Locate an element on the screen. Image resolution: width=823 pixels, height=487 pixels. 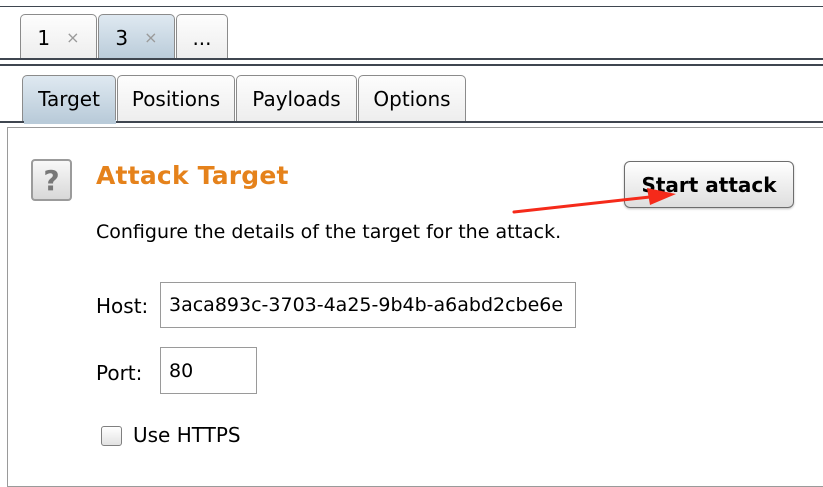
help-icon: ? is located at coordinates (51, 180).